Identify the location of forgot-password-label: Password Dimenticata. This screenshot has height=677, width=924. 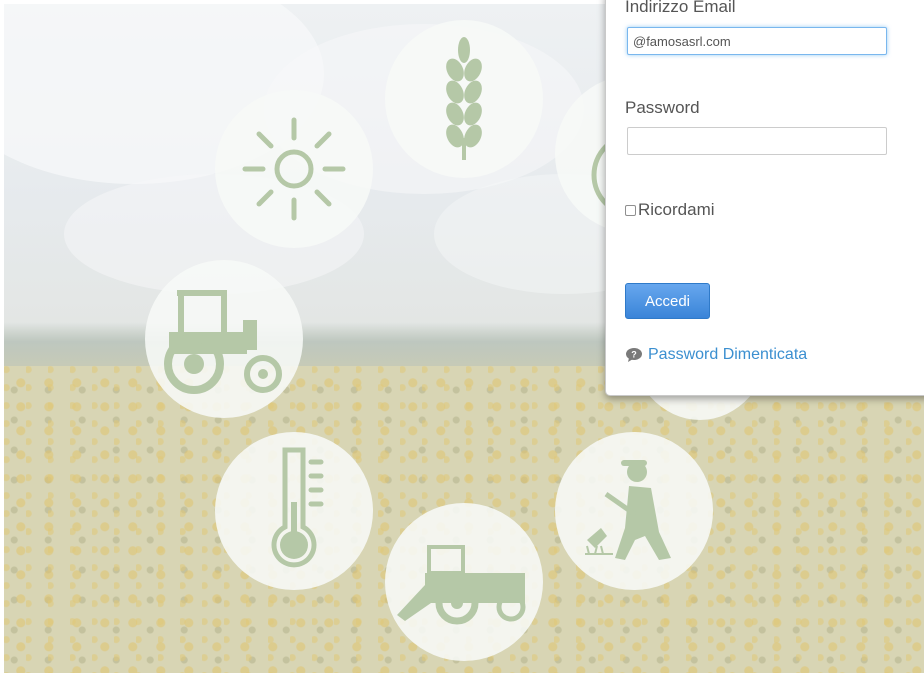
(727, 355).